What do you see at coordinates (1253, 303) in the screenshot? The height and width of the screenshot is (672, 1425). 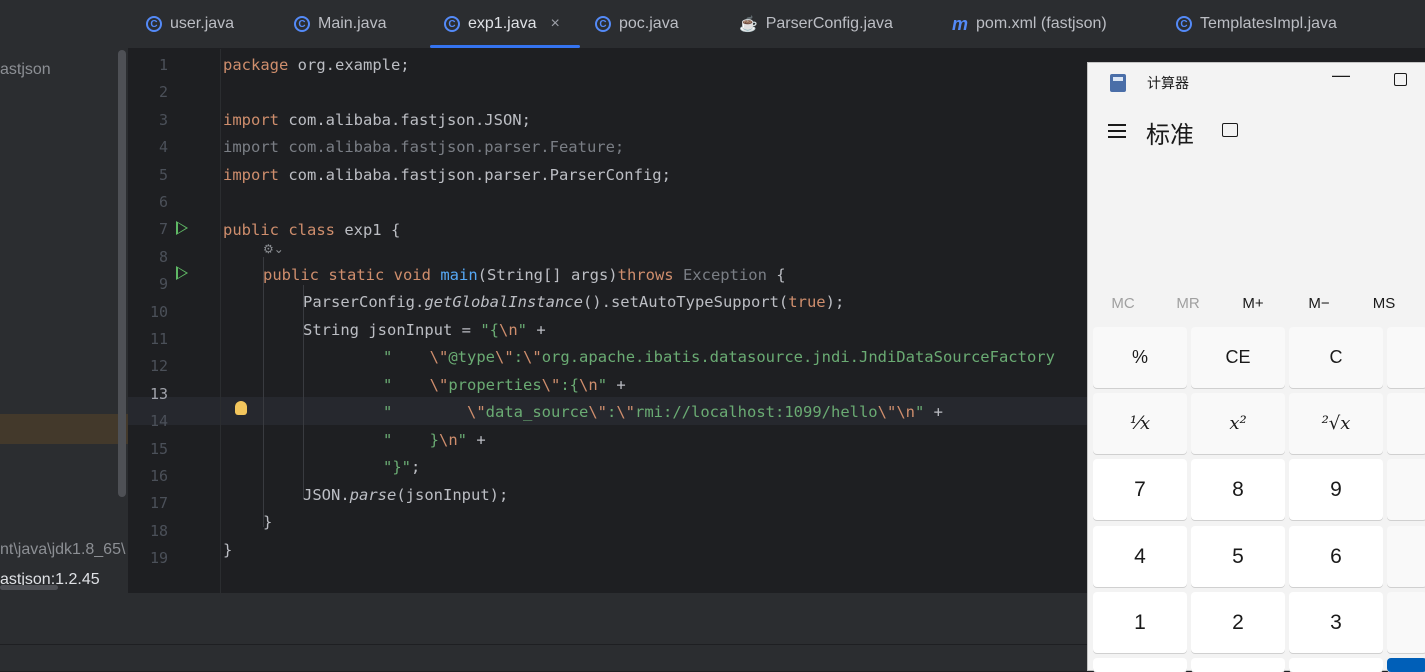 I see `memory-add-button: M+` at bounding box center [1253, 303].